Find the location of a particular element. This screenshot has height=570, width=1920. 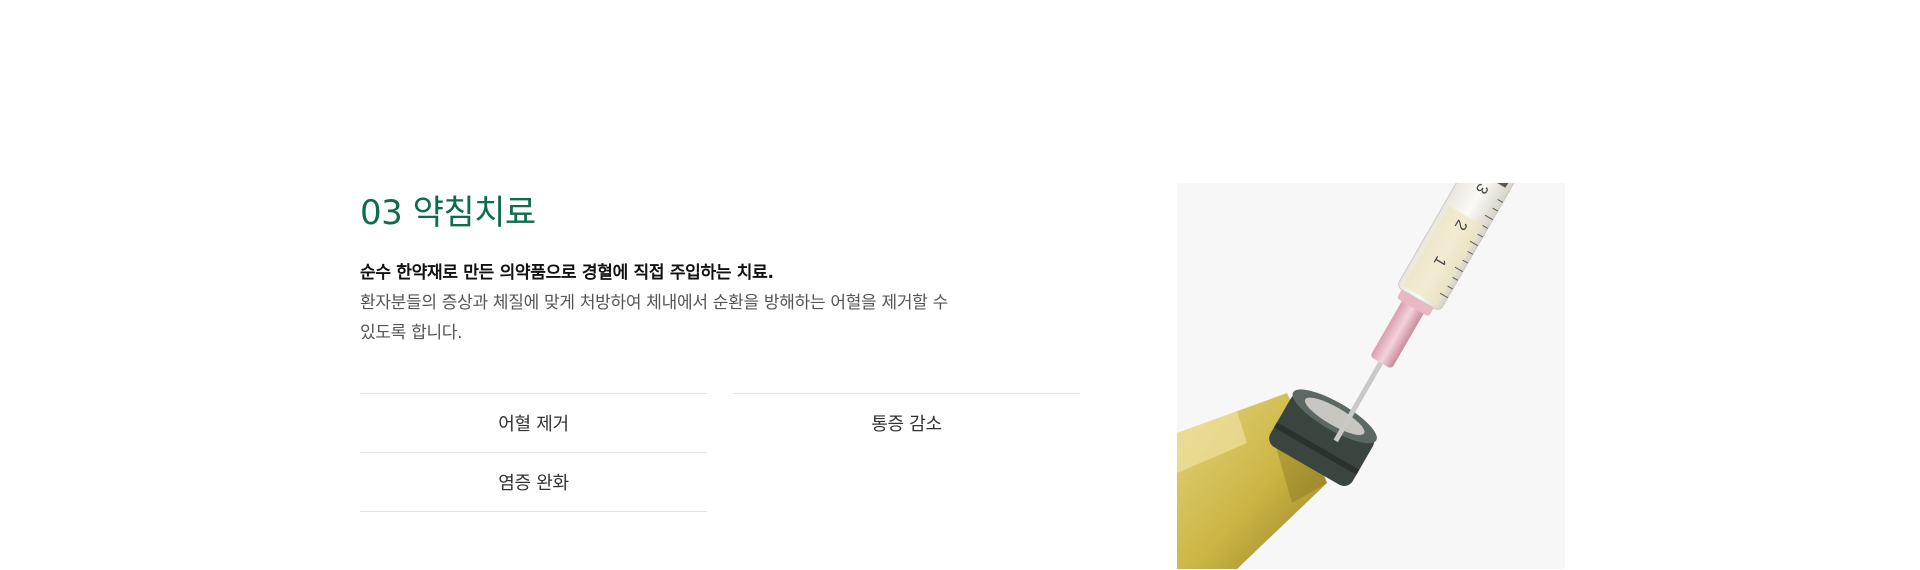

syringe-vial-illustration: 3 2 1 is located at coordinates (1352, 376).